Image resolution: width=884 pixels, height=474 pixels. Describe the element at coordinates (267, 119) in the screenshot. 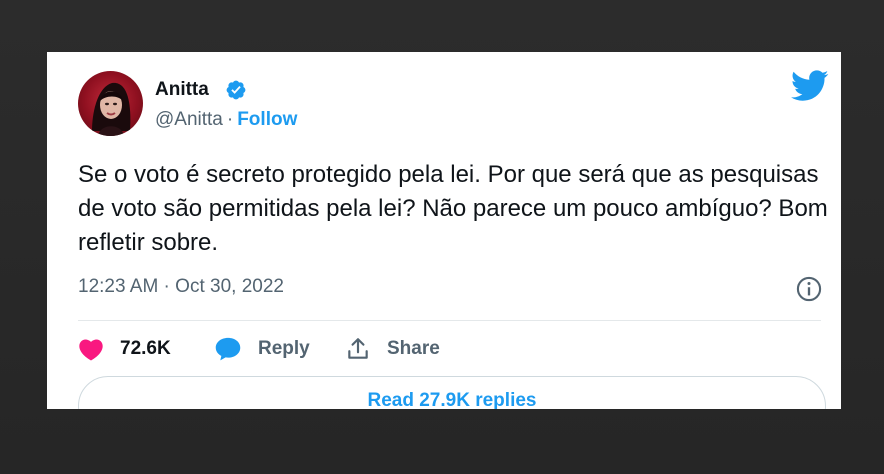

I see `follow-button: Follow` at that location.